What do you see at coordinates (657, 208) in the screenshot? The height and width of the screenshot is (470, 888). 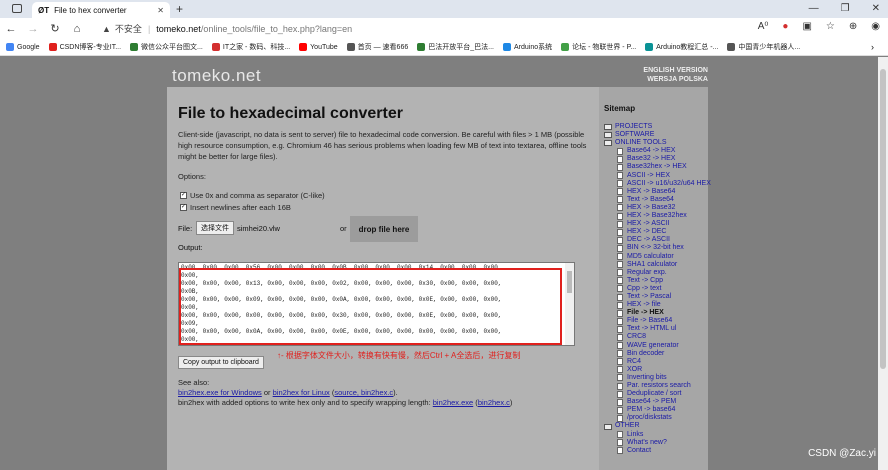 I see `sitemap-item: HEX -> Base32` at bounding box center [657, 208].